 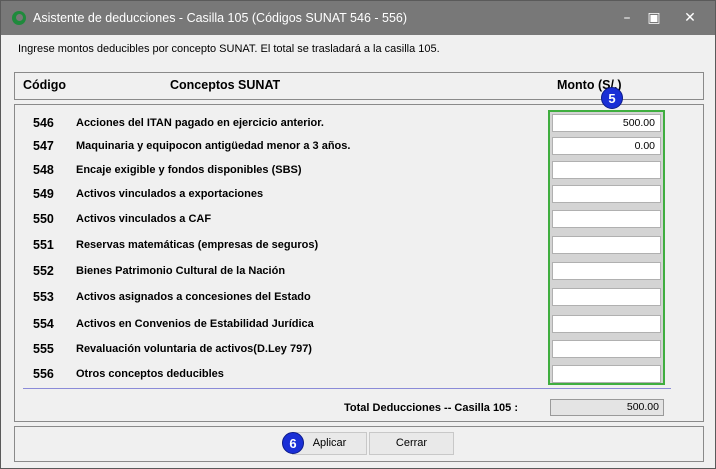 What do you see at coordinates (19, 18) in the screenshot?
I see `app-logo-icon` at bounding box center [19, 18].